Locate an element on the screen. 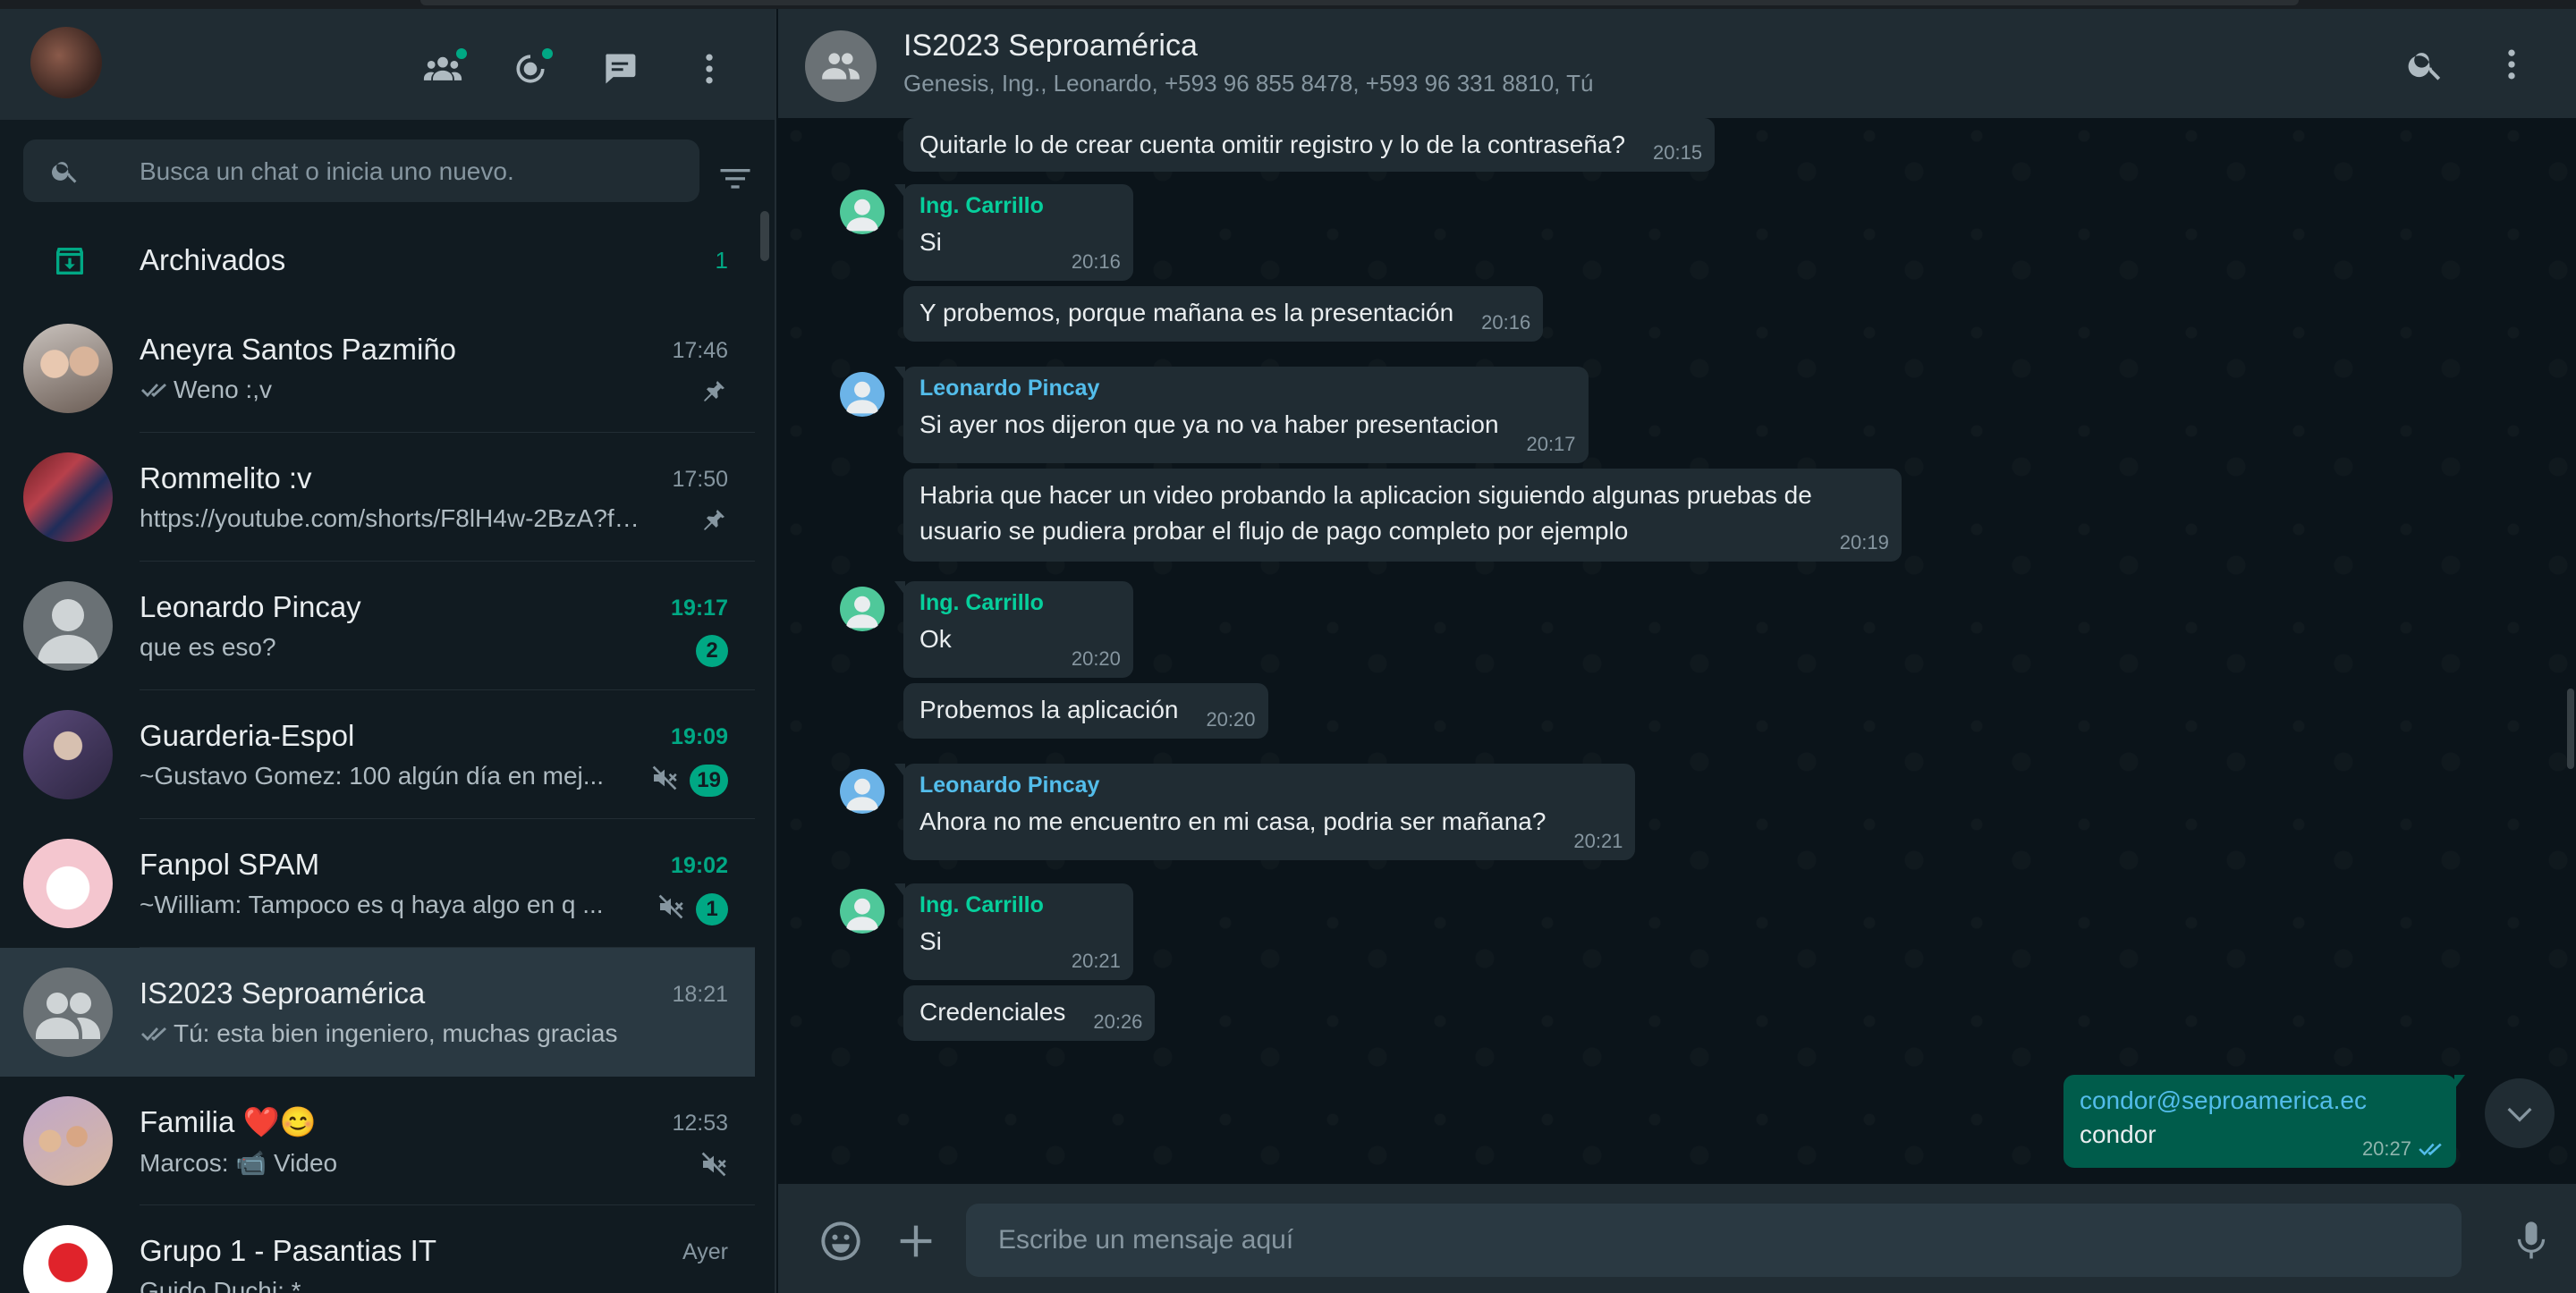  scroll-down-button is located at coordinates (2520, 1113).